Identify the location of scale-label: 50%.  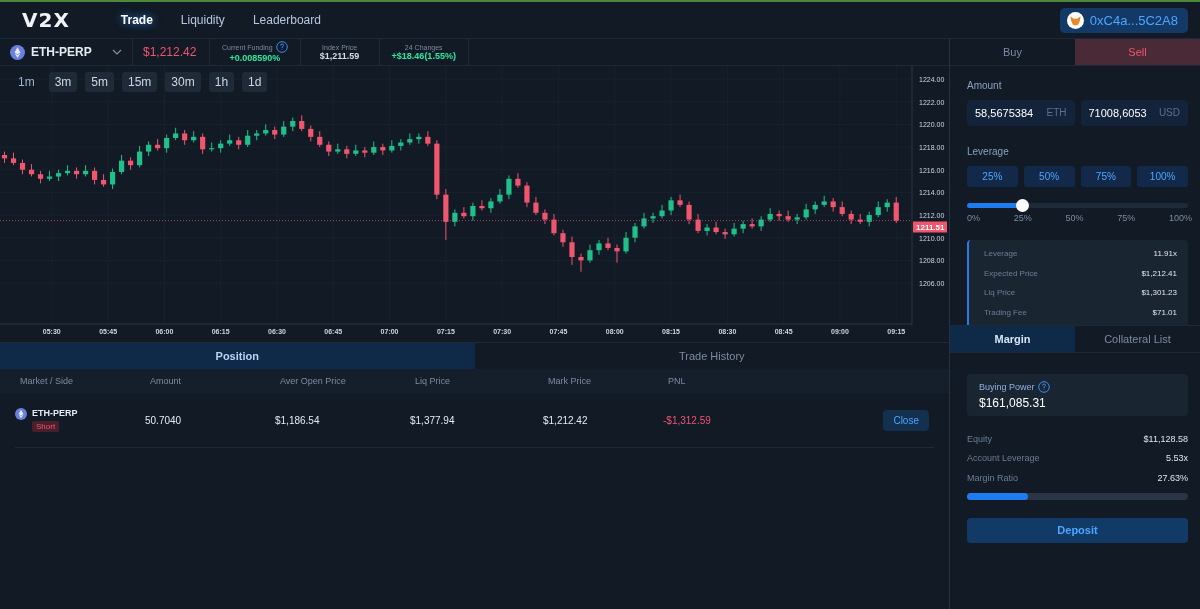
(1074, 218).